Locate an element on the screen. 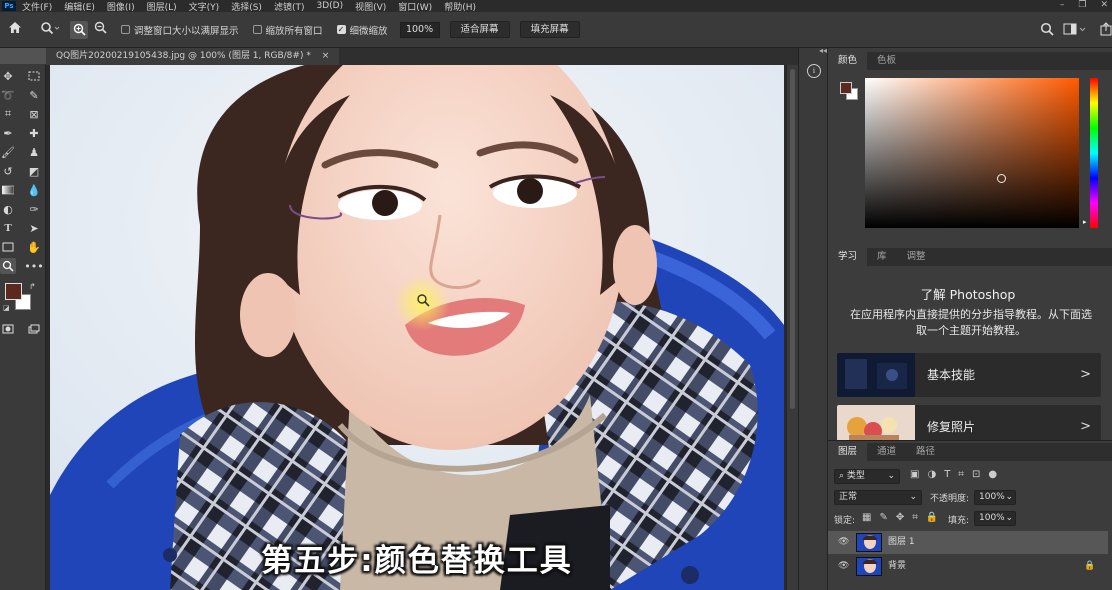 The width and height of the screenshot is (1112, 590). tab-layers: 图层 is located at coordinates (848, 452).